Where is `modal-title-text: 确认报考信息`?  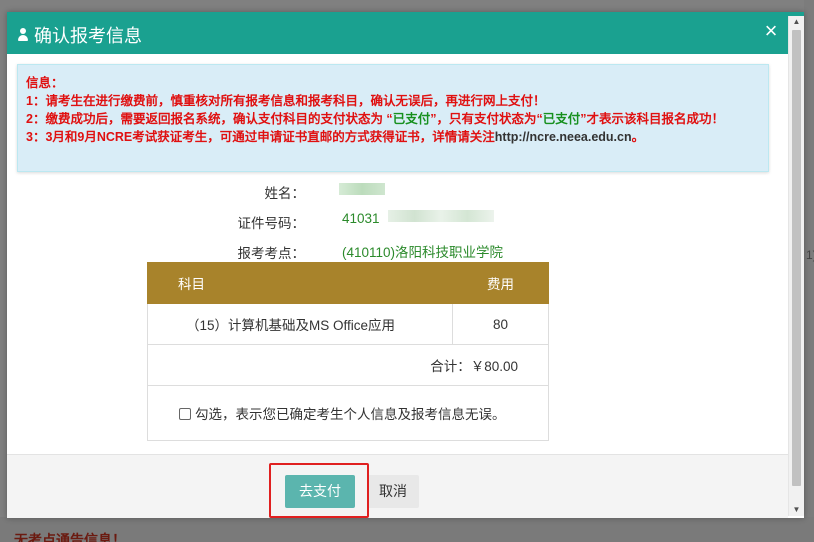 modal-title-text: 确认报考信息 is located at coordinates (88, 36).